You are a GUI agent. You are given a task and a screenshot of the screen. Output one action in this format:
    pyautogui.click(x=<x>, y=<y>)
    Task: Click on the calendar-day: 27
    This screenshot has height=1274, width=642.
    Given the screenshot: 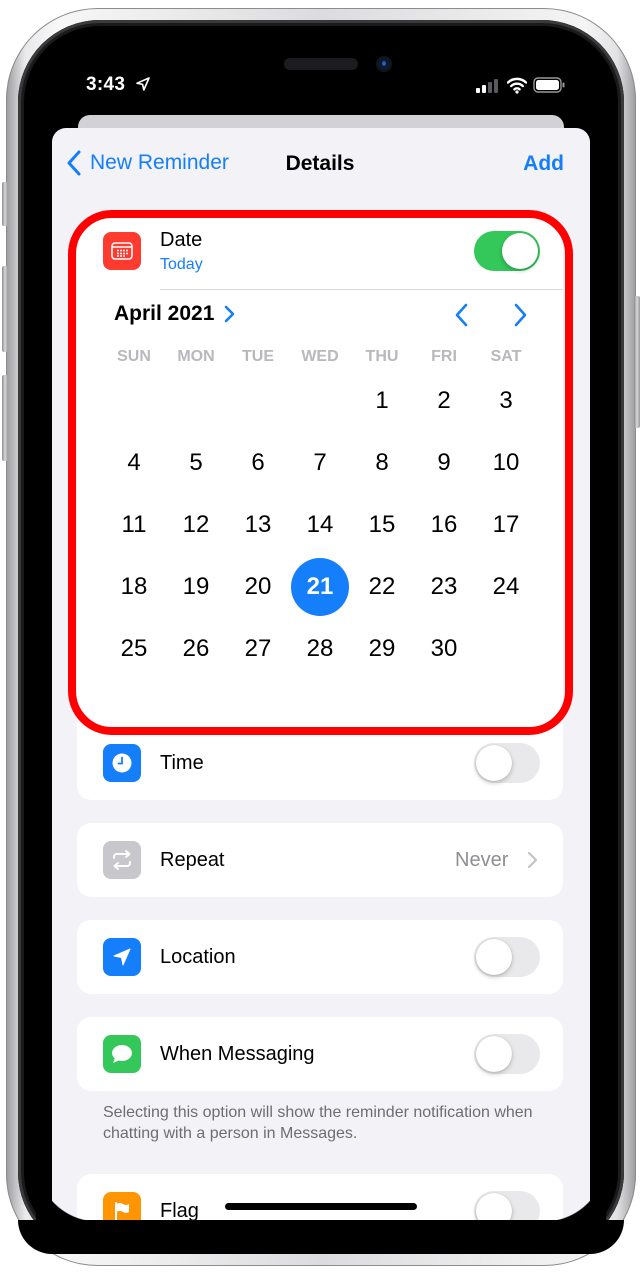 What is the action you would take?
    pyautogui.click(x=258, y=649)
    